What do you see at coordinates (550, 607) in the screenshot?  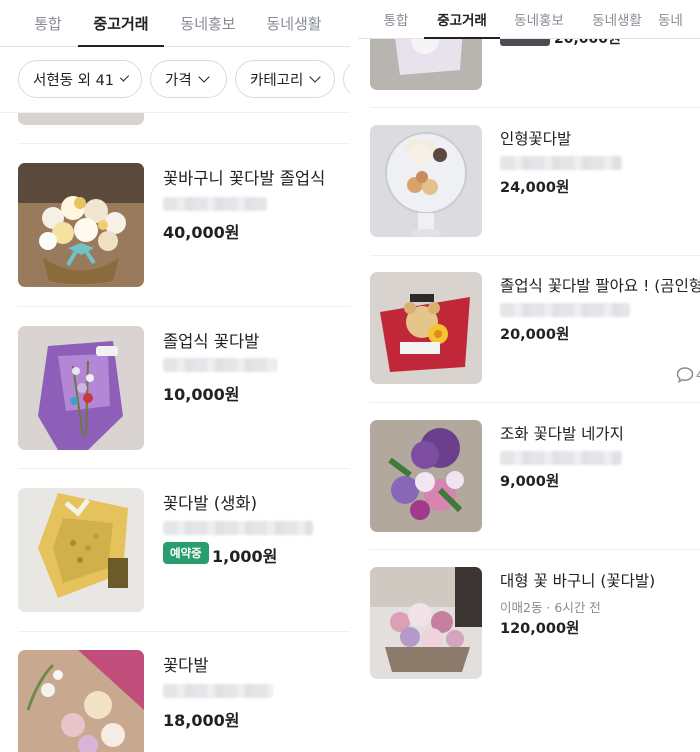 I see `location-time: 이매2동 · 6시간 전` at bounding box center [550, 607].